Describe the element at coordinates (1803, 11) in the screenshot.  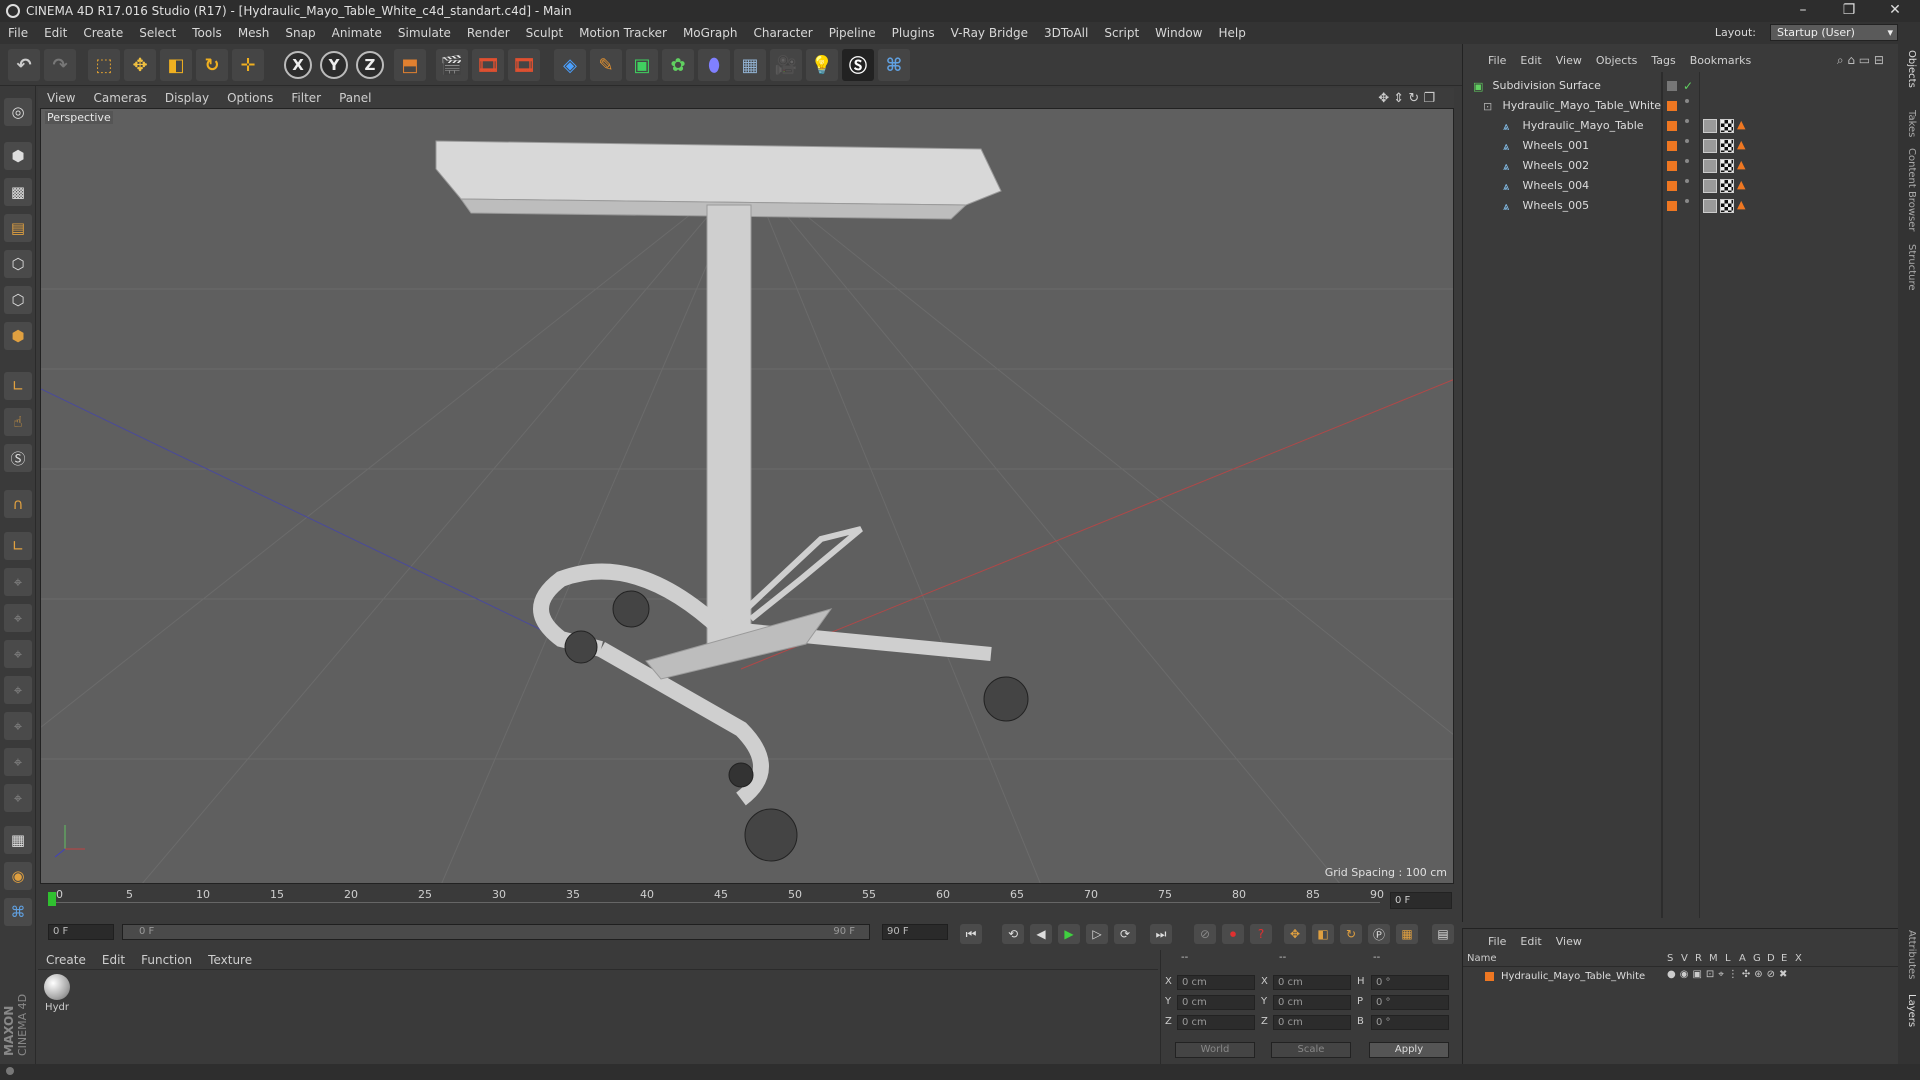
I see `minimize-button: –` at that location.